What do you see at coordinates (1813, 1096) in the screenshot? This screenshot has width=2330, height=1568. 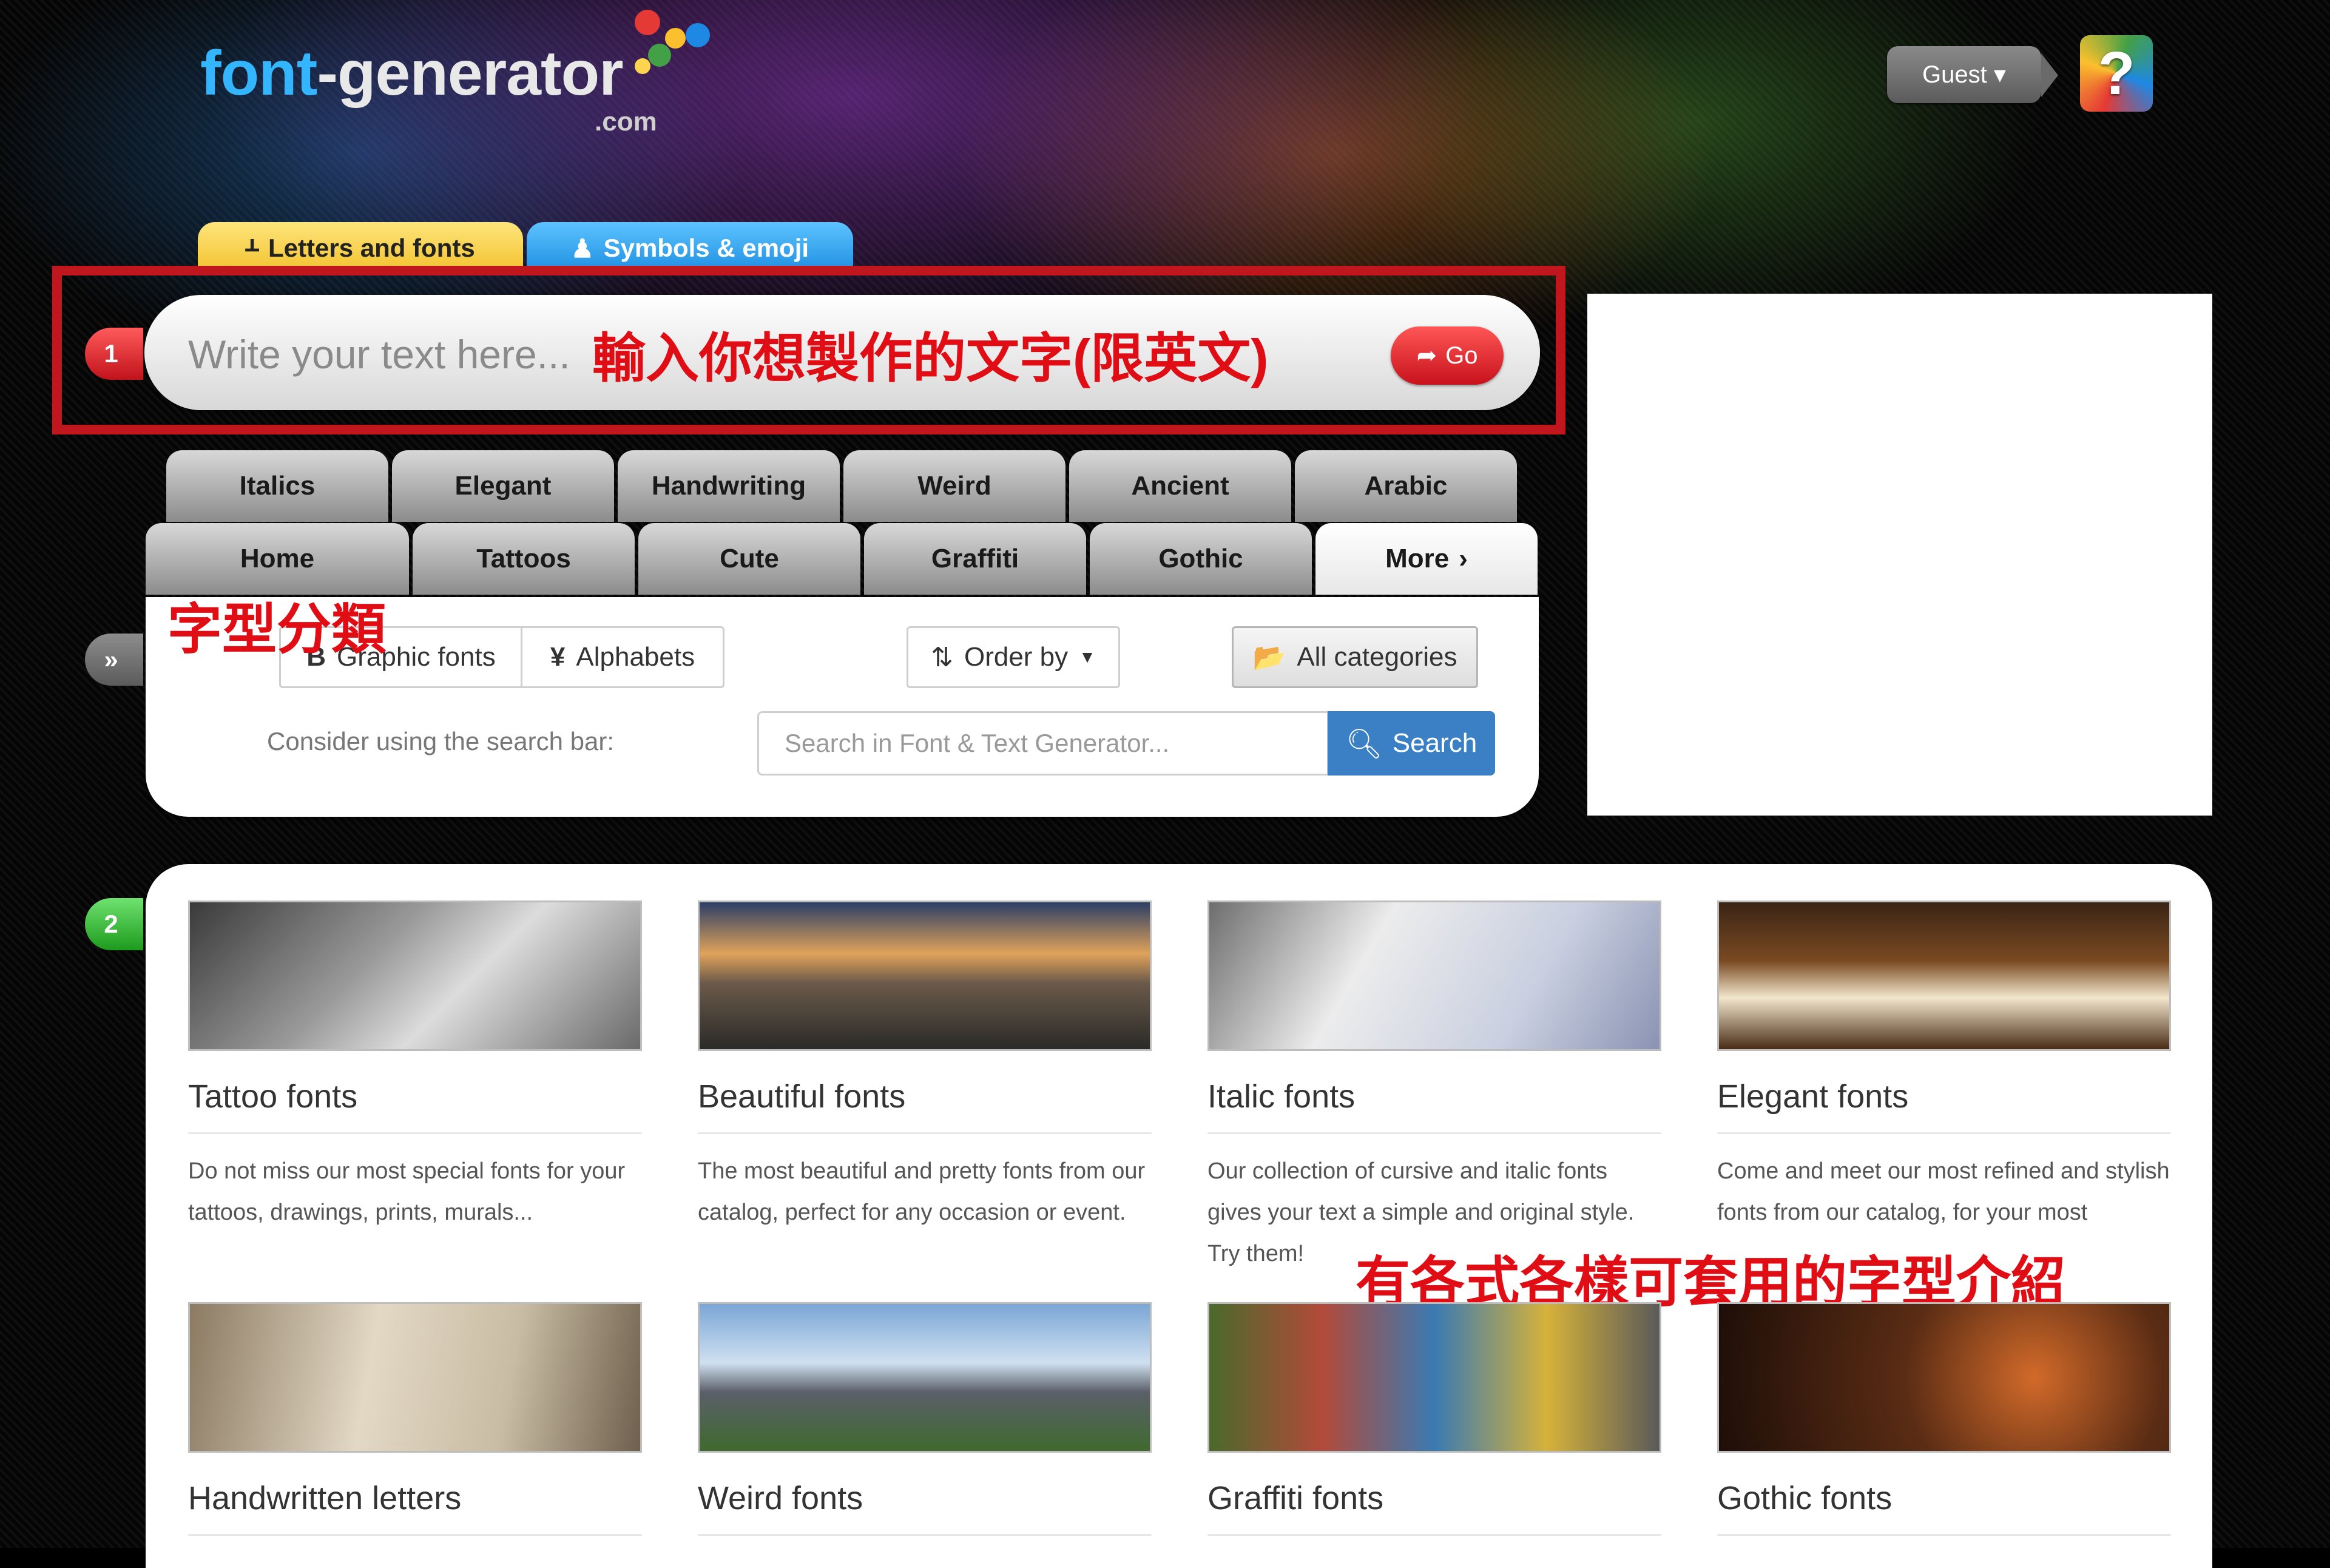 I see `card-title-elegant: Elegant fonts` at bounding box center [1813, 1096].